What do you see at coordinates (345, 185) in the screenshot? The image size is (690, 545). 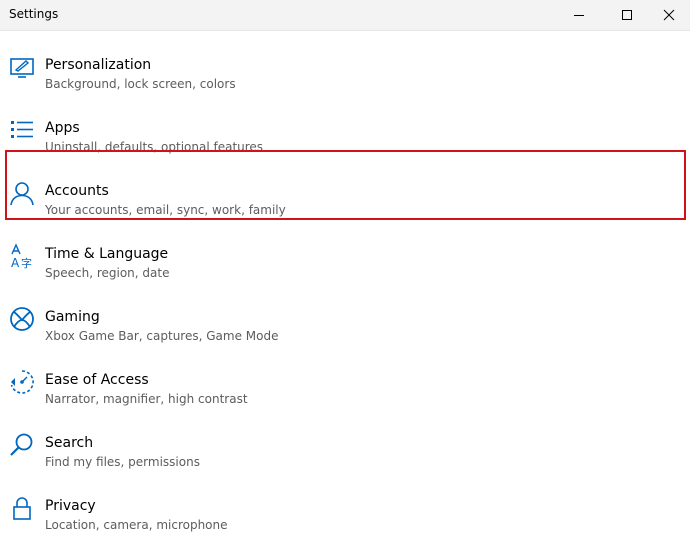 I see `accounts-highlight-box` at bounding box center [345, 185].